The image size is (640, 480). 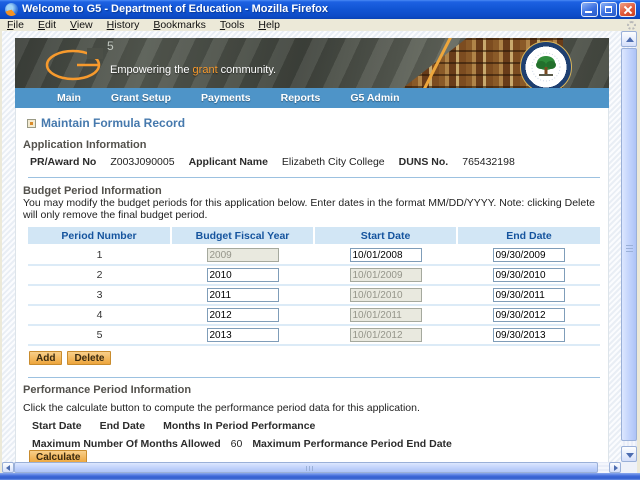 I want to click on duns-label: DUNS No., so click(x=423, y=162).